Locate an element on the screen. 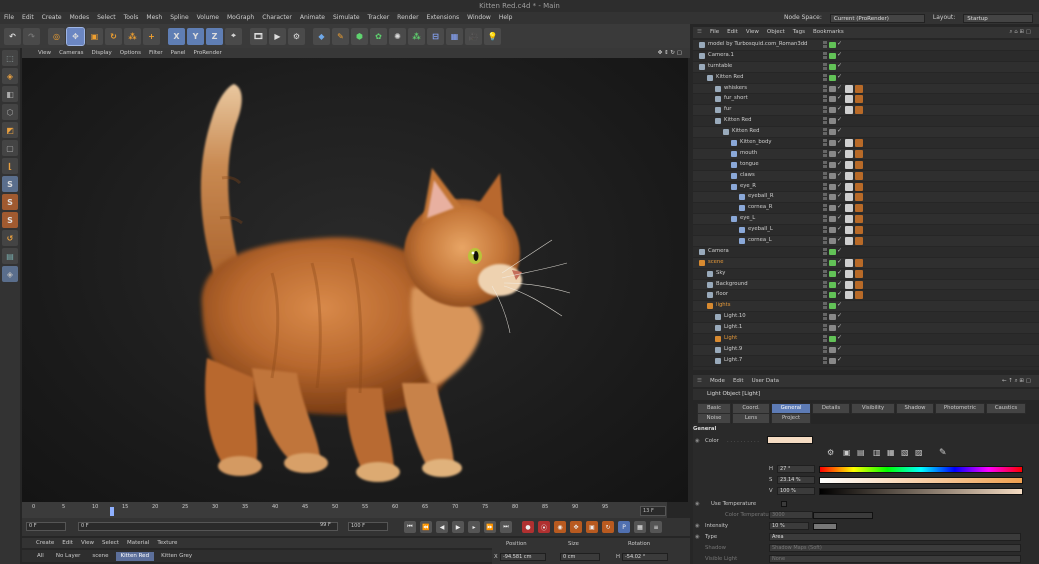 The width and height of the screenshot is (1039, 564). menu-character: Character is located at coordinates (277, 18).